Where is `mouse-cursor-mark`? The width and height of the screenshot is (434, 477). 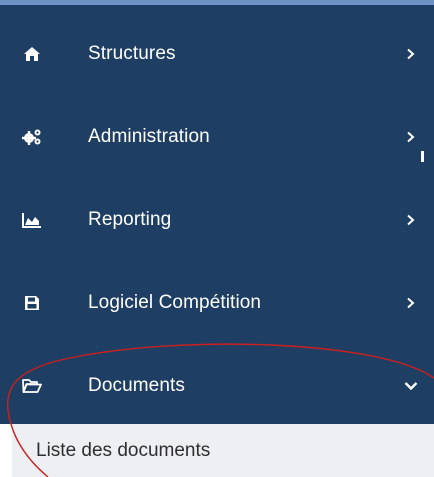
mouse-cursor-mark is located at coordinates (422, 156).